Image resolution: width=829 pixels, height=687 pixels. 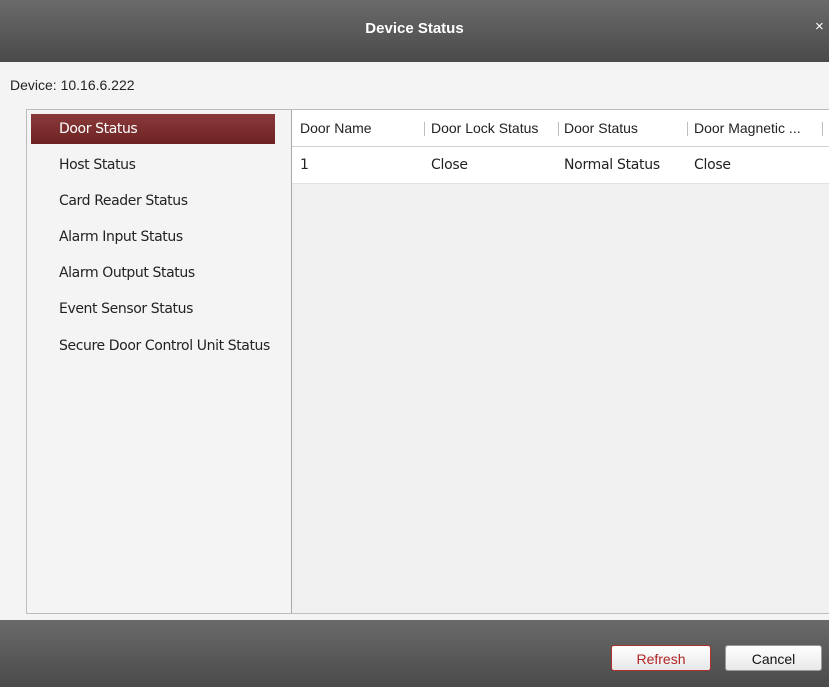 I want to click on sidebar-item-label: Host Status, so click(x=97, y=165).